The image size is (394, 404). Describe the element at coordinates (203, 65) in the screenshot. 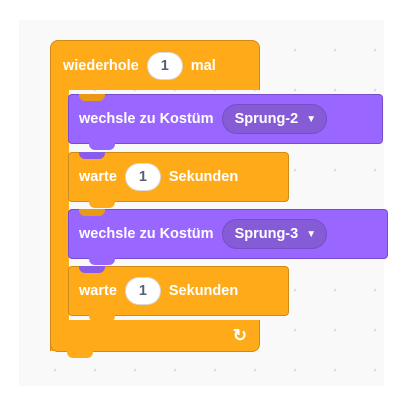

I see `repeat-suffix-label: mal` at that location.